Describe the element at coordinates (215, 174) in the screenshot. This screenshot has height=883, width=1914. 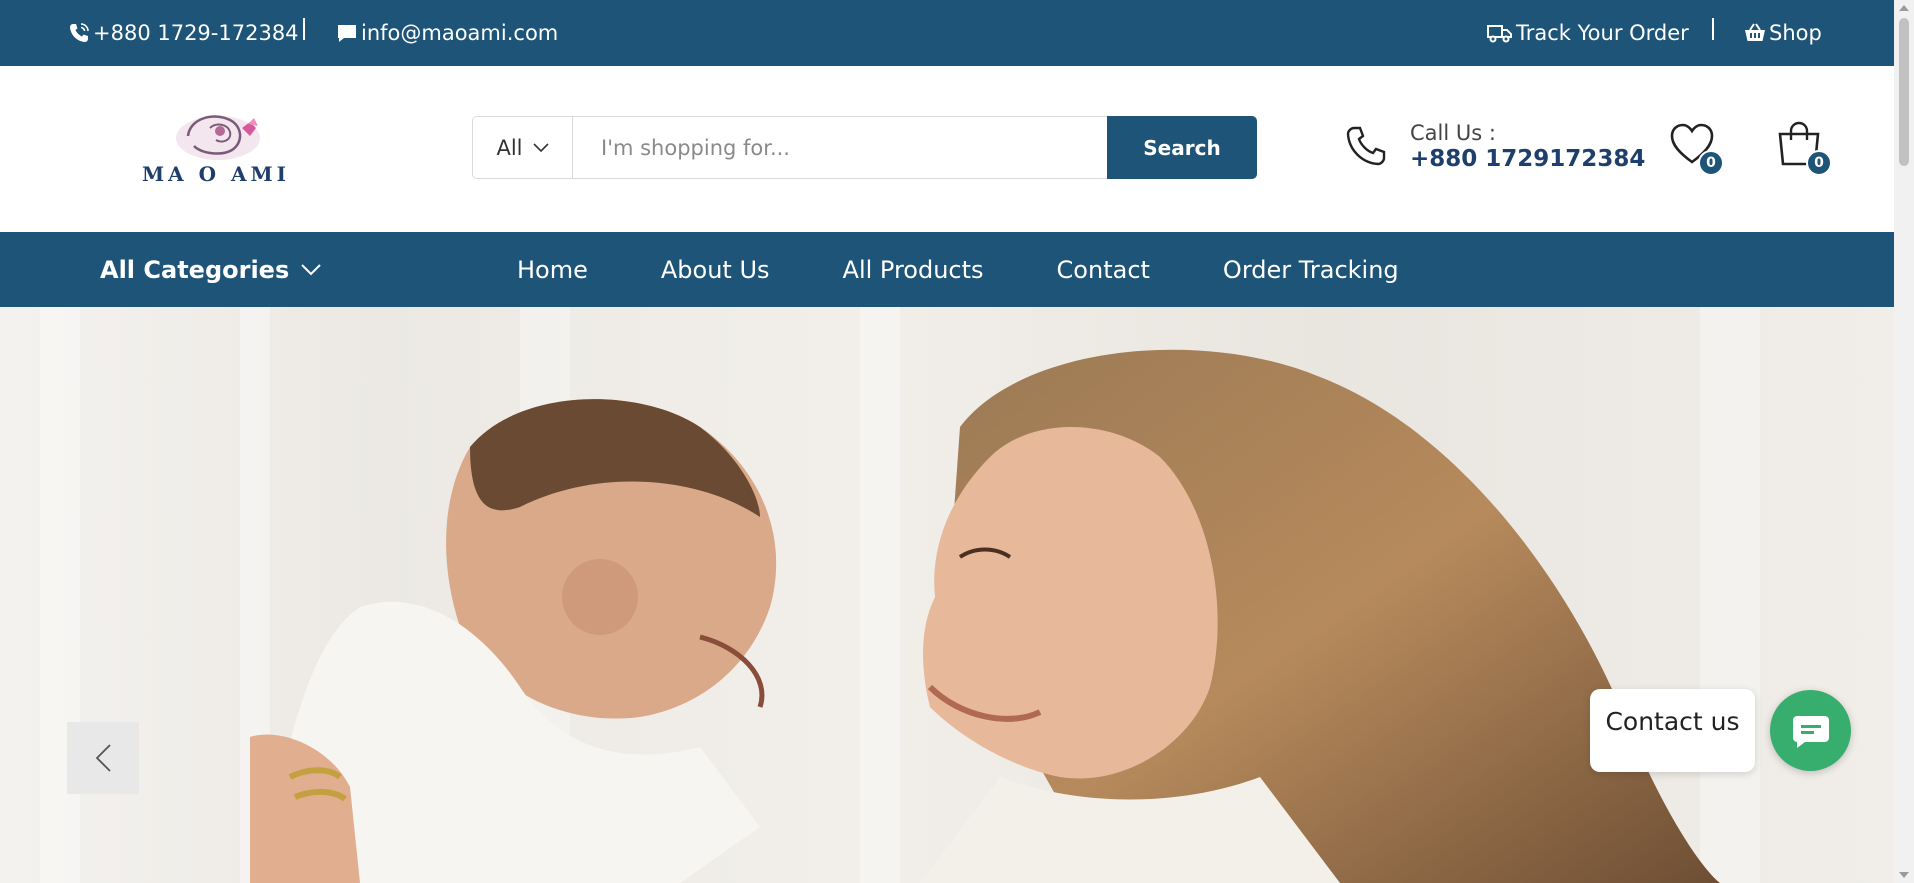
I see `logo-text: MA O AMI` at that location.